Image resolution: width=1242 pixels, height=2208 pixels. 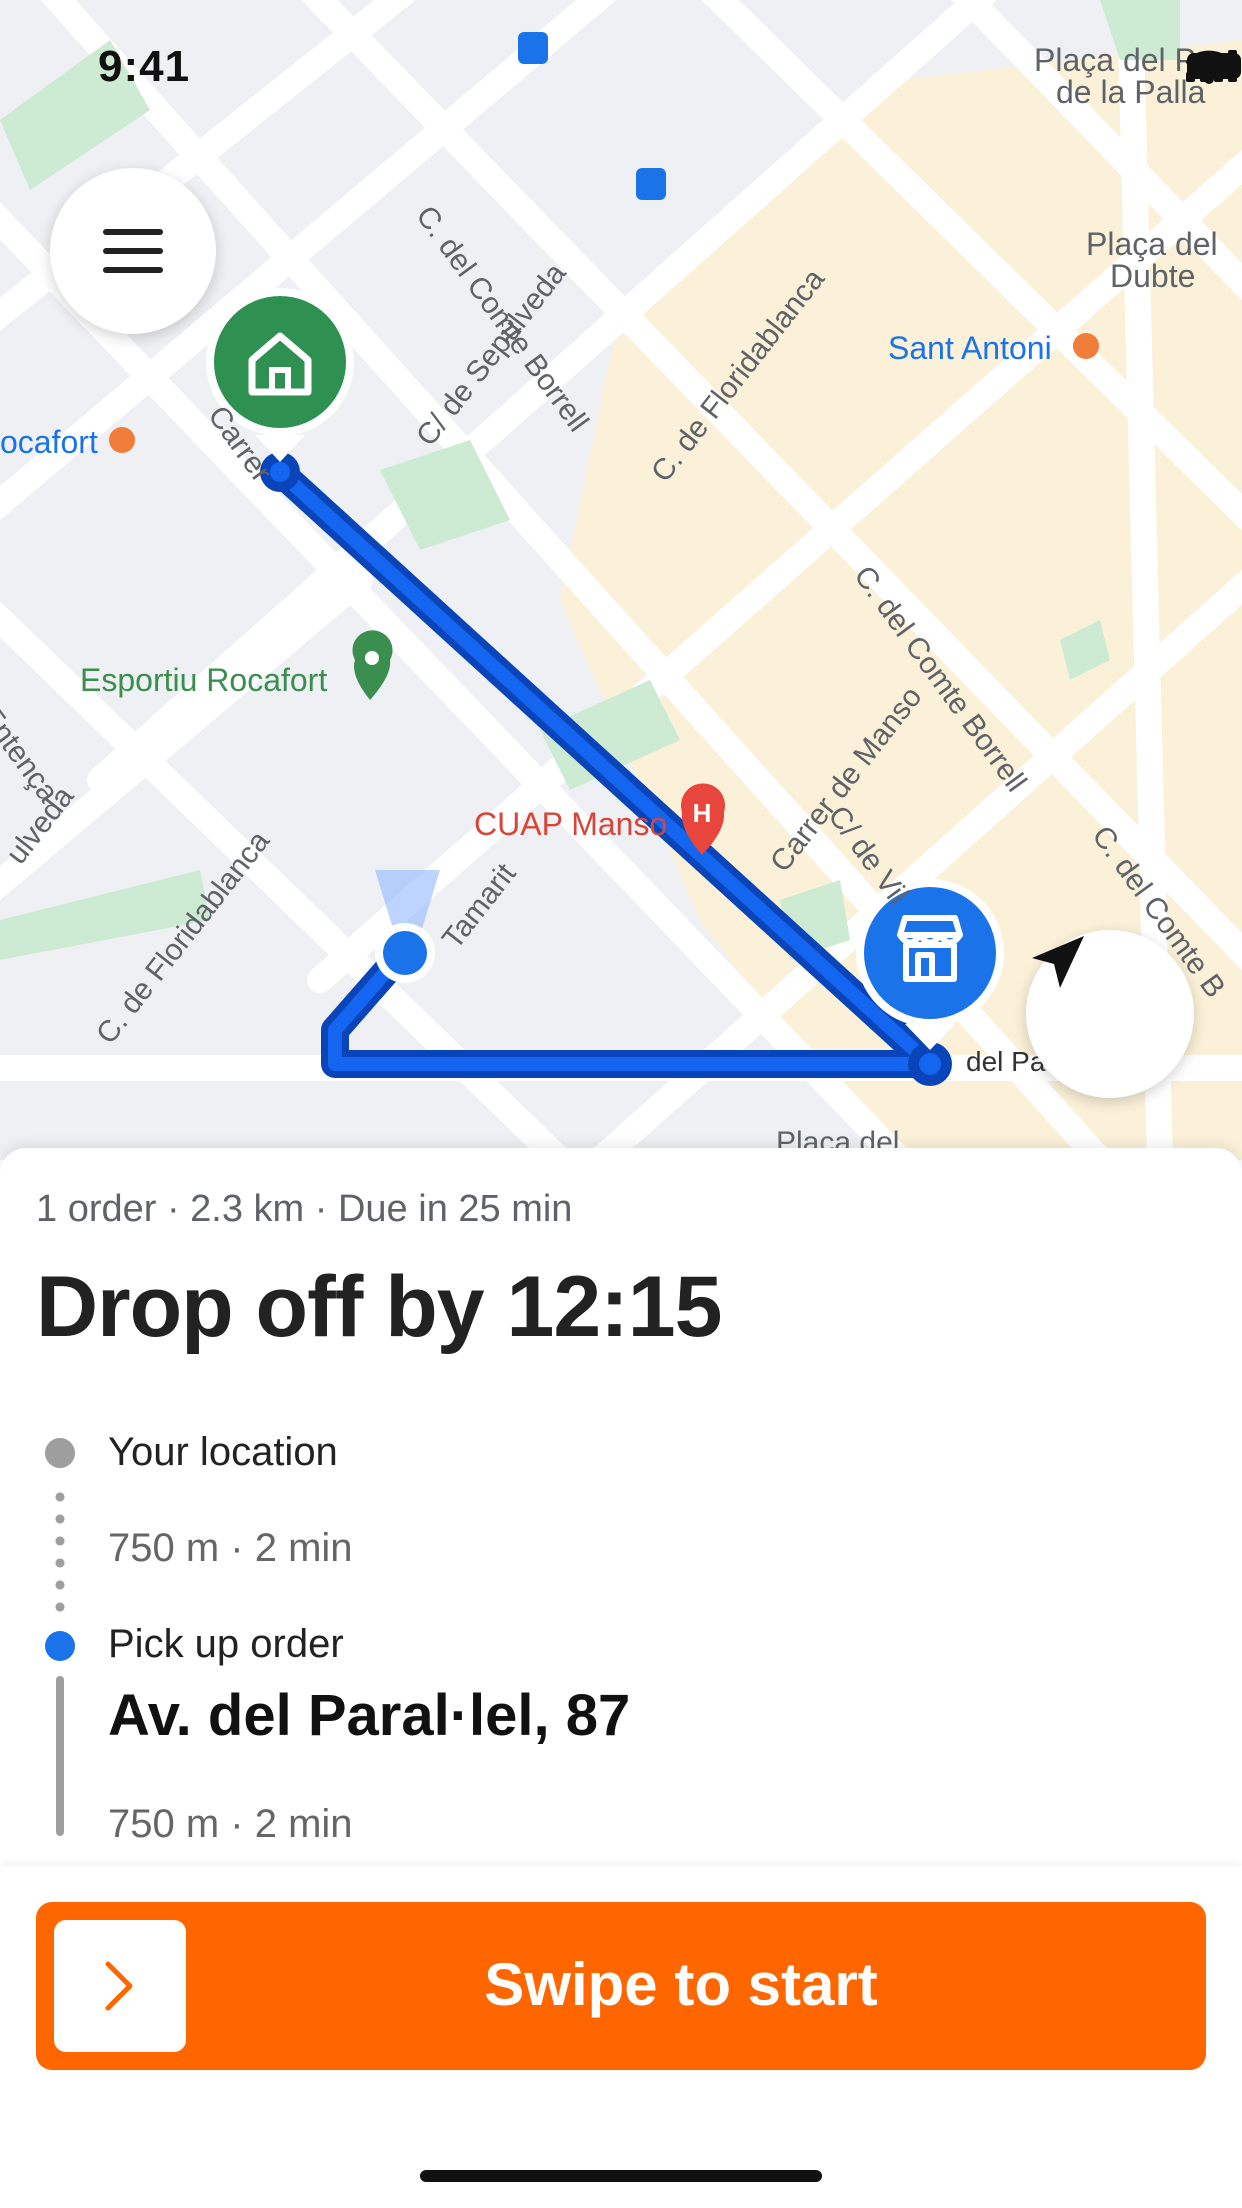 What do you see at coordinates (621, 2176) in the screenshot?
I see `home-indicator` at bounding box center [621, 2176].